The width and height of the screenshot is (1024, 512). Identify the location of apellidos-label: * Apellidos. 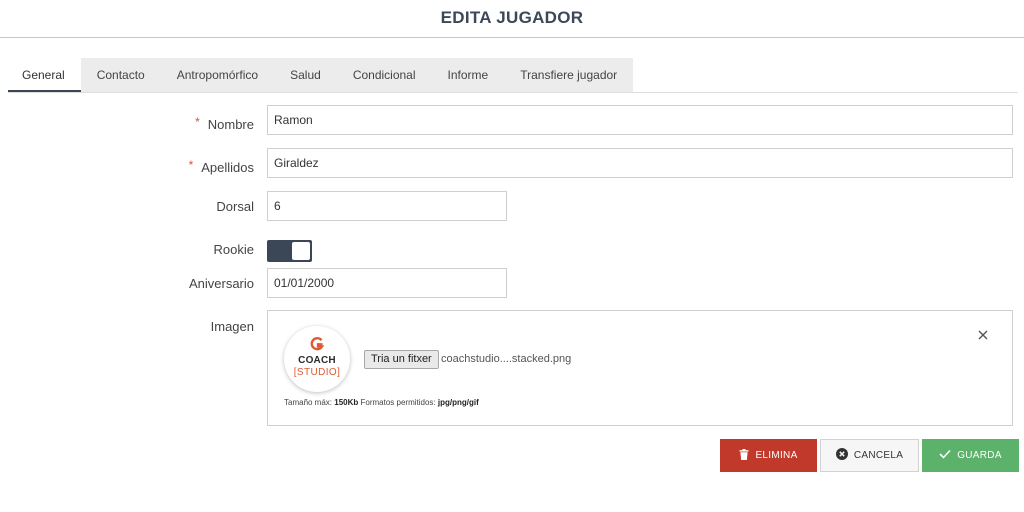
(221, 166).